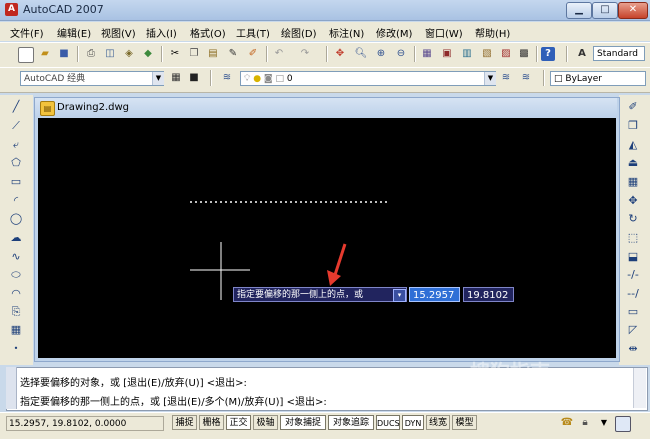 Image resolution: width=650 pixels, height=439 pixels. I want to click on paste-icon: ▤, so click(213, 54).